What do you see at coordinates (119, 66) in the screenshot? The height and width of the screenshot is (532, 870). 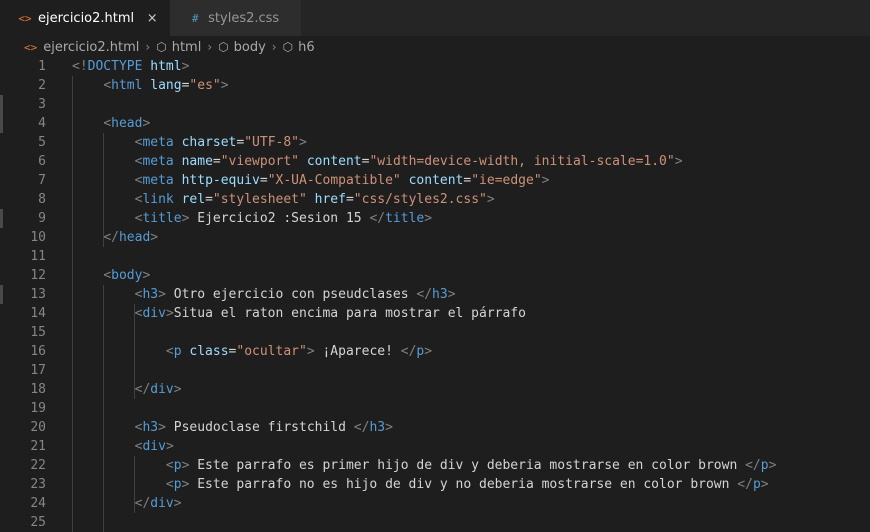 I see `code-token: DOCTYPE` at bounding box center [119, 66].